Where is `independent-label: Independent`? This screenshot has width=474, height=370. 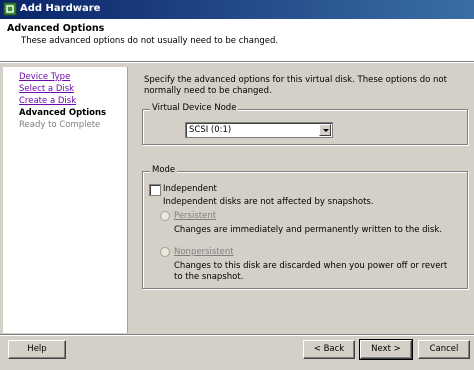
independent-label: Independent is located at coordinates (190, 189).